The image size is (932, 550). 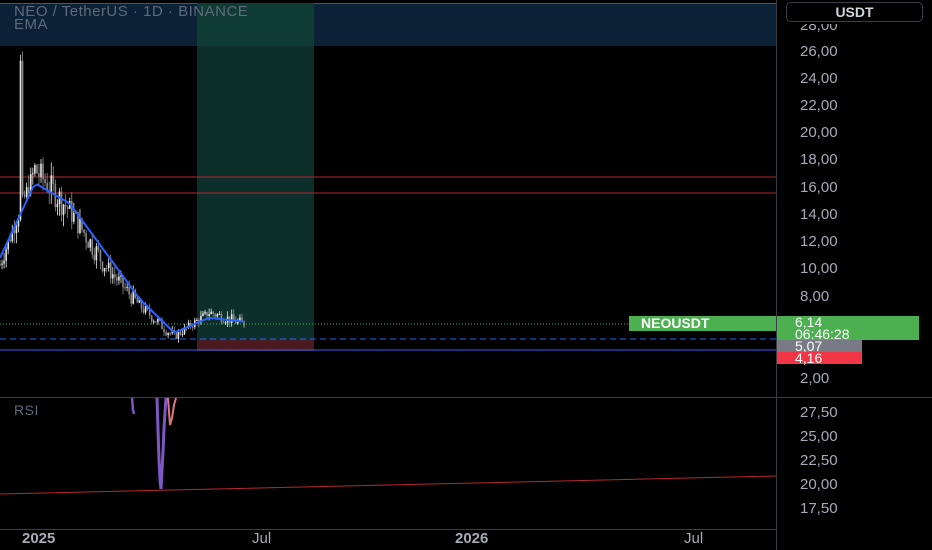 I want to click on profit-zone, so click(x=255, y=171).